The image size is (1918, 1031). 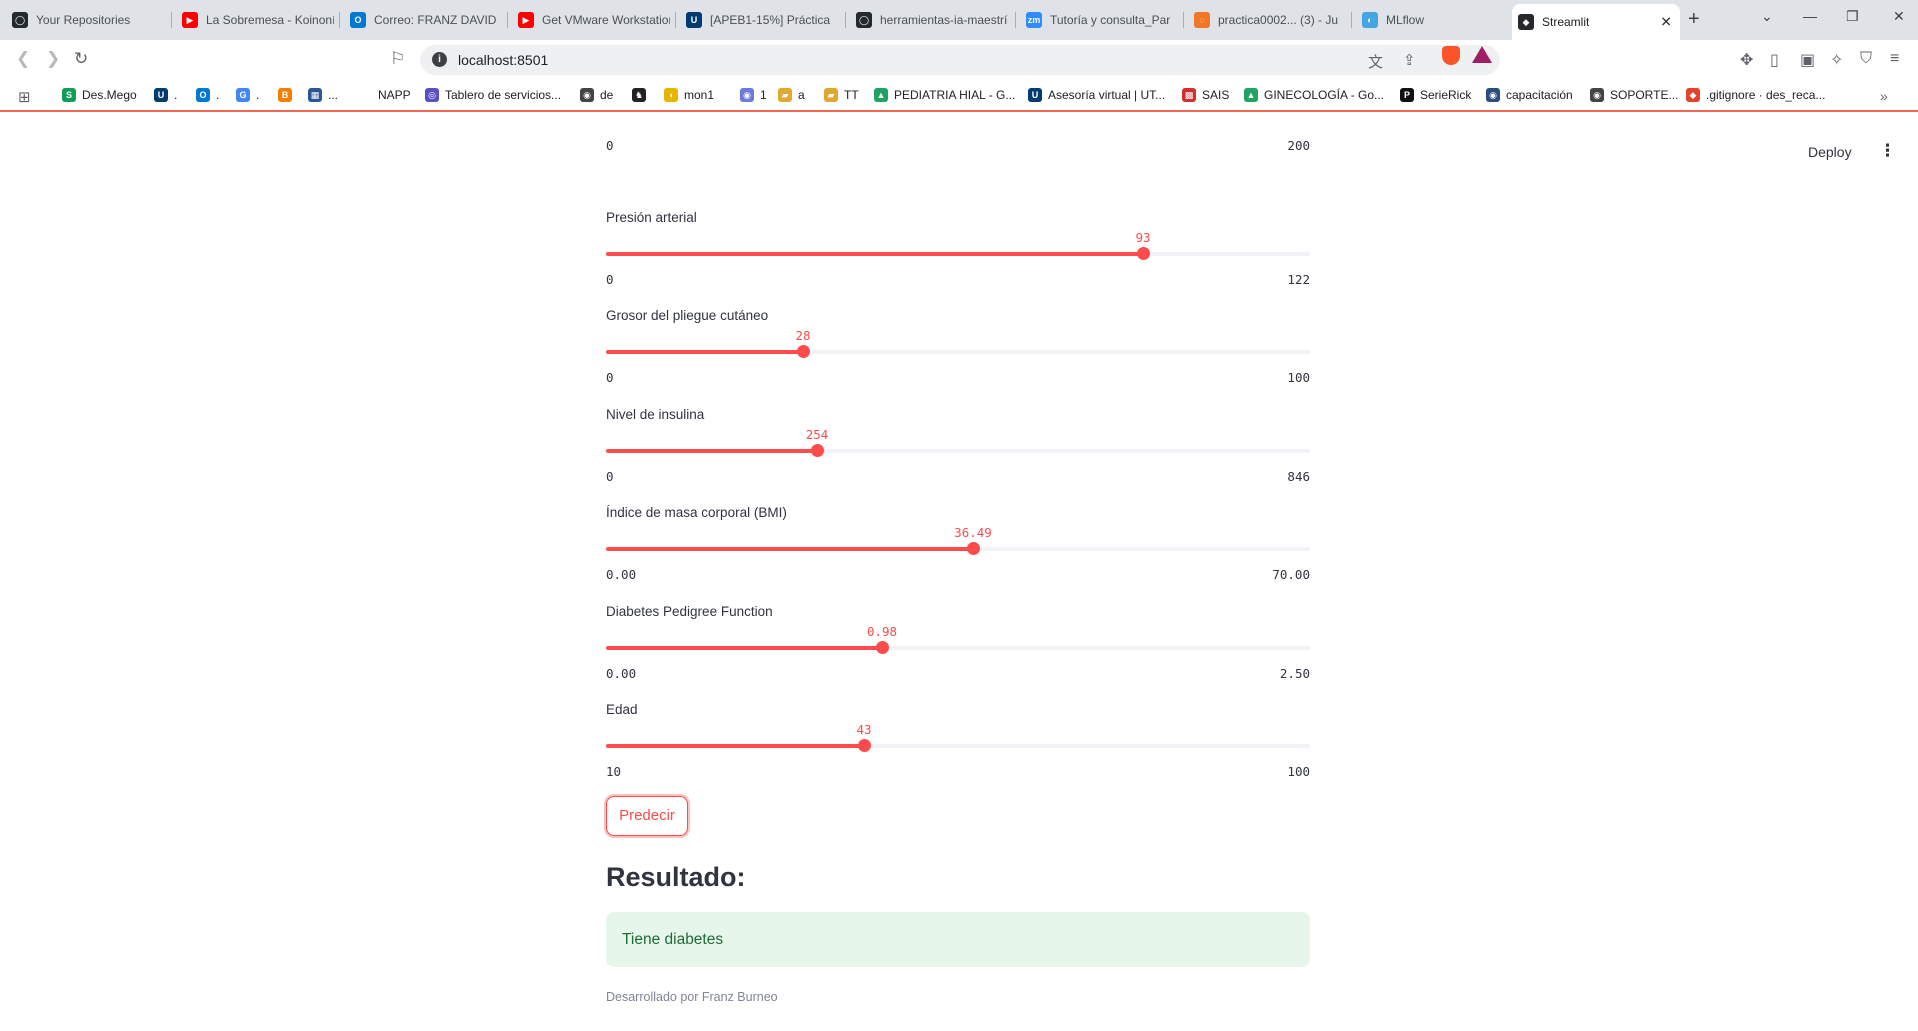 I want to click on bookmark-item: ▰ TT, so click(x=841, y=95).